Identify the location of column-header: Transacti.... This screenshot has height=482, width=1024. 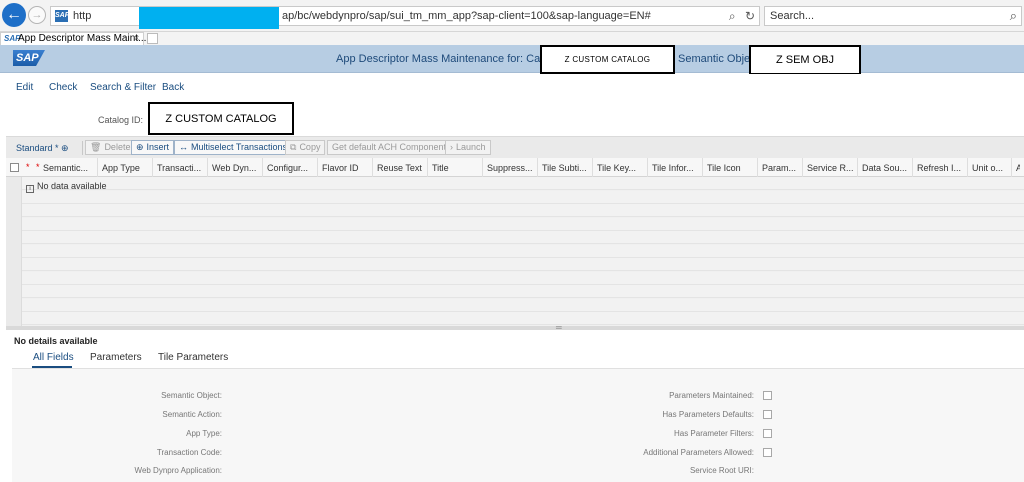
(182, 168).